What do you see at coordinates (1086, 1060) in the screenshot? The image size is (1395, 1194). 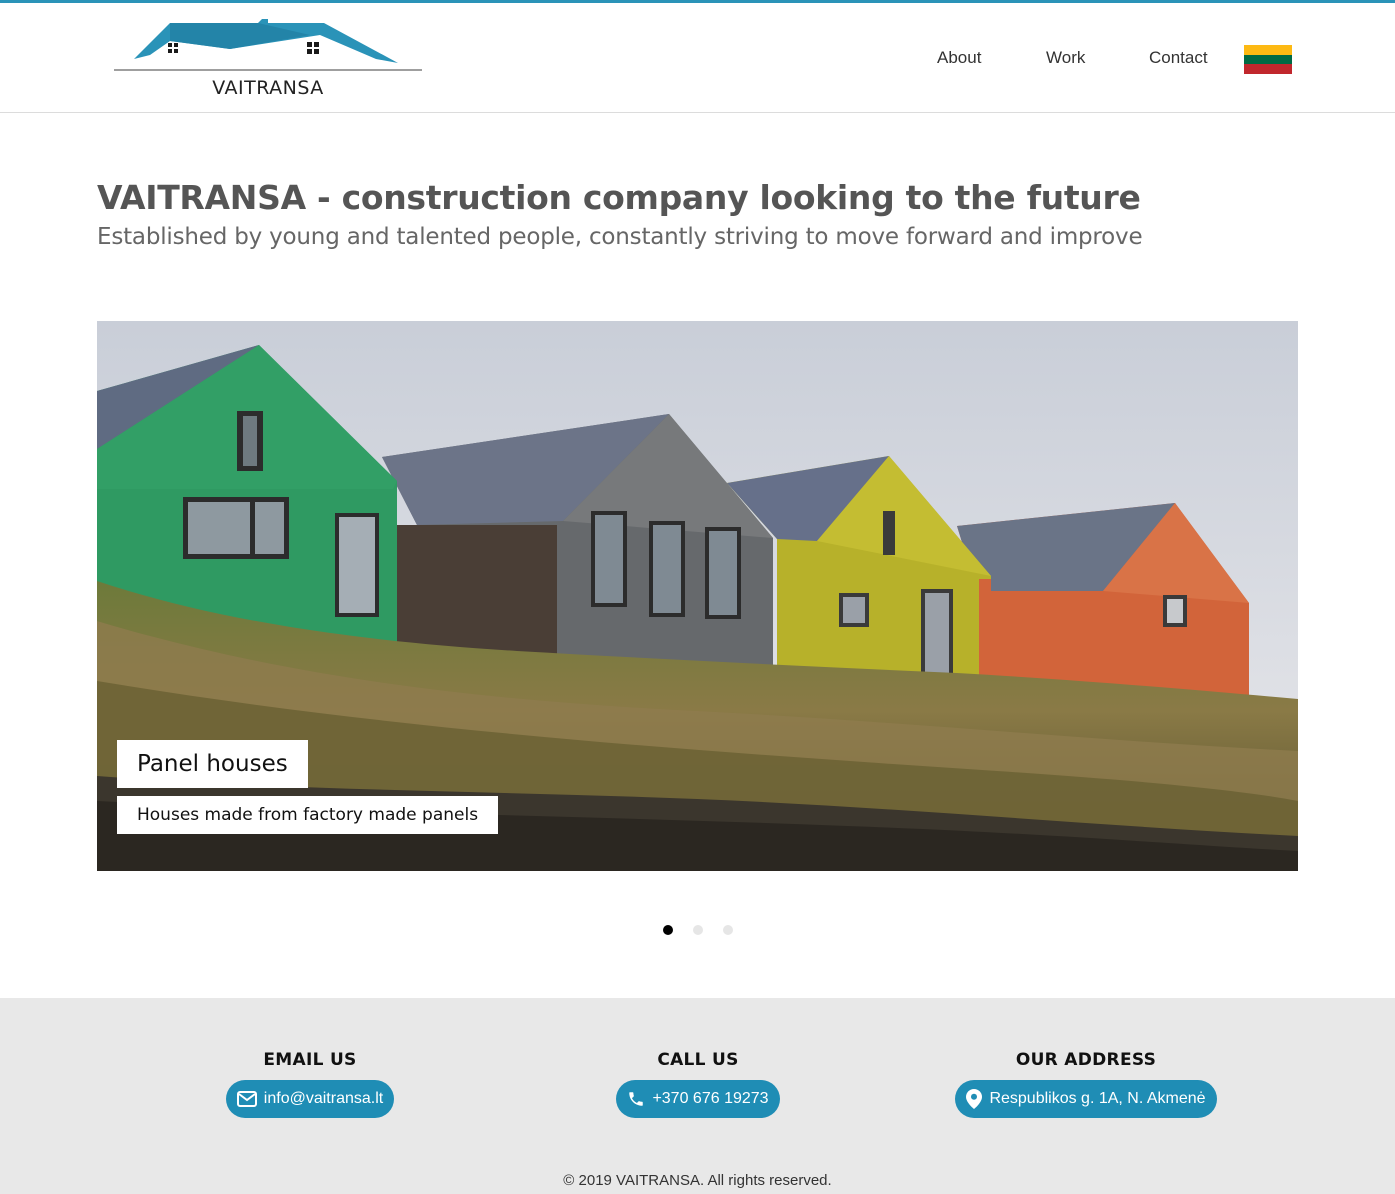 I see `address-heading: OUR ADDRESS` at bounding box center [1086, 1060].